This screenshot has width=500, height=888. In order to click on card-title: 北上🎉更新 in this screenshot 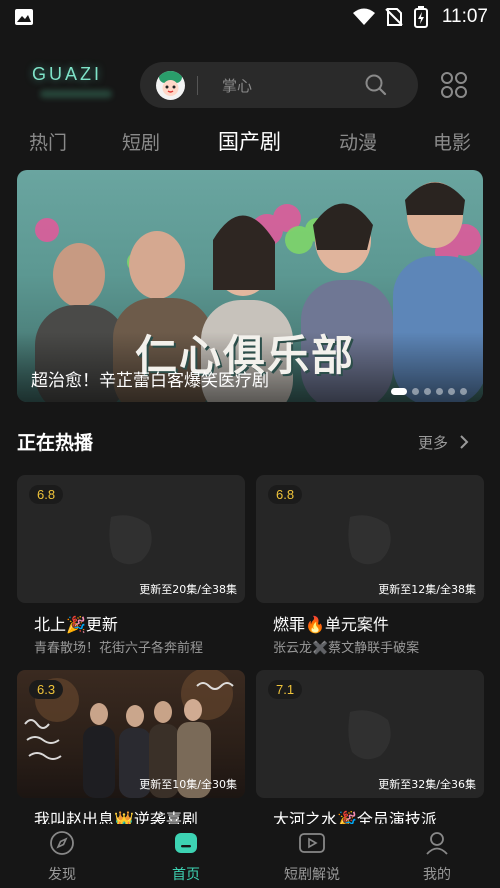, I will do `click(131, 623)`.